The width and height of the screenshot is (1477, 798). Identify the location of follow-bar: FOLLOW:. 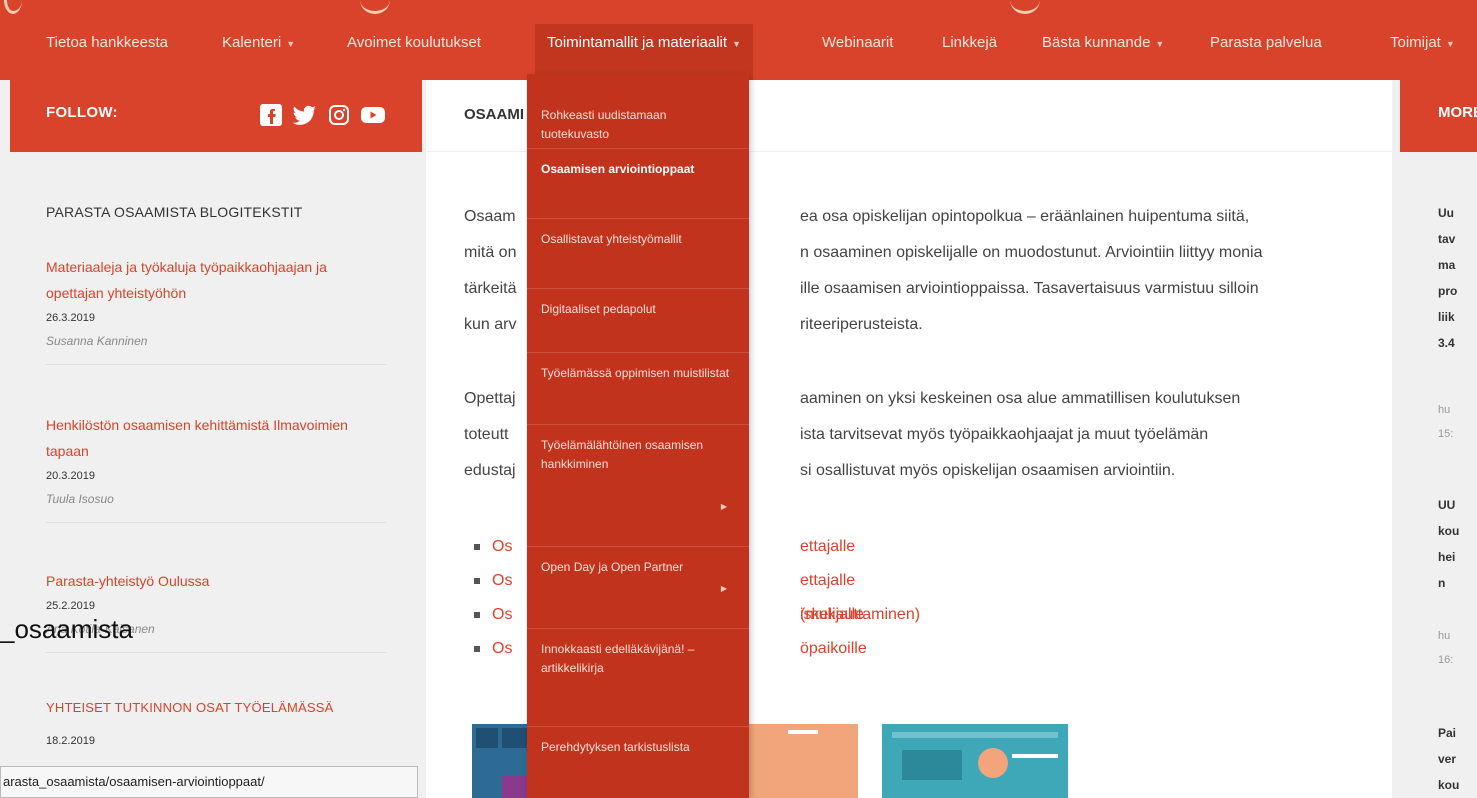
(216, 116).